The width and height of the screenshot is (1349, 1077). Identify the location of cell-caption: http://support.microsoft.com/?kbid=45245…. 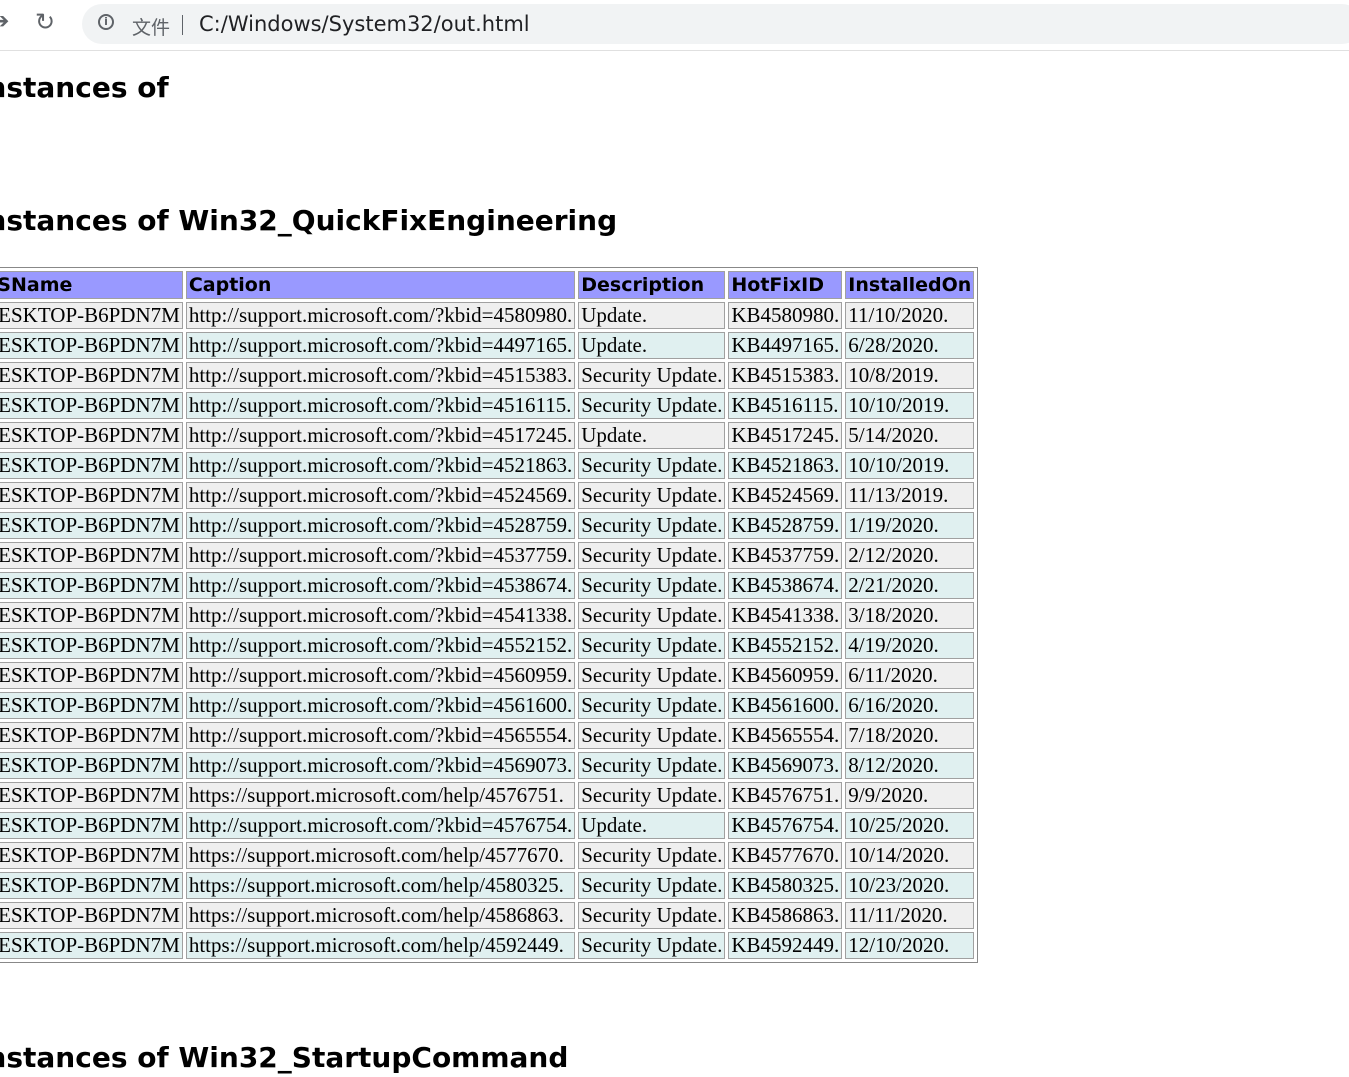
(380, 495).